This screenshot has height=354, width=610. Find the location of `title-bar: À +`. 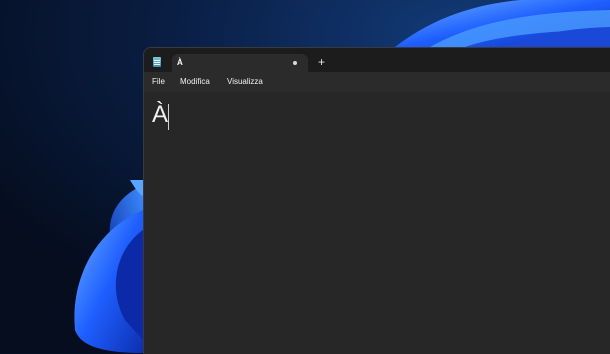

title-bar: À + is located at coordinates (377, 61).